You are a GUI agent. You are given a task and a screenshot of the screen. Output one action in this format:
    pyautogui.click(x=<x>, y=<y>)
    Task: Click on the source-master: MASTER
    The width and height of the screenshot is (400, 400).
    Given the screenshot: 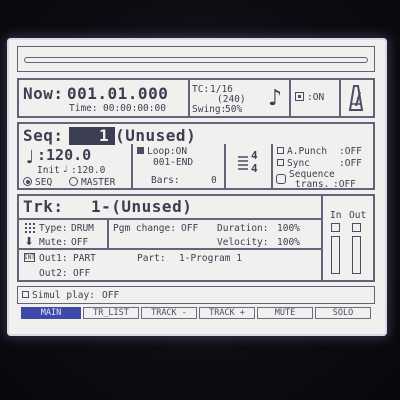 What is the action you would take?
    pyautogui.click(x=98, y=183)
    